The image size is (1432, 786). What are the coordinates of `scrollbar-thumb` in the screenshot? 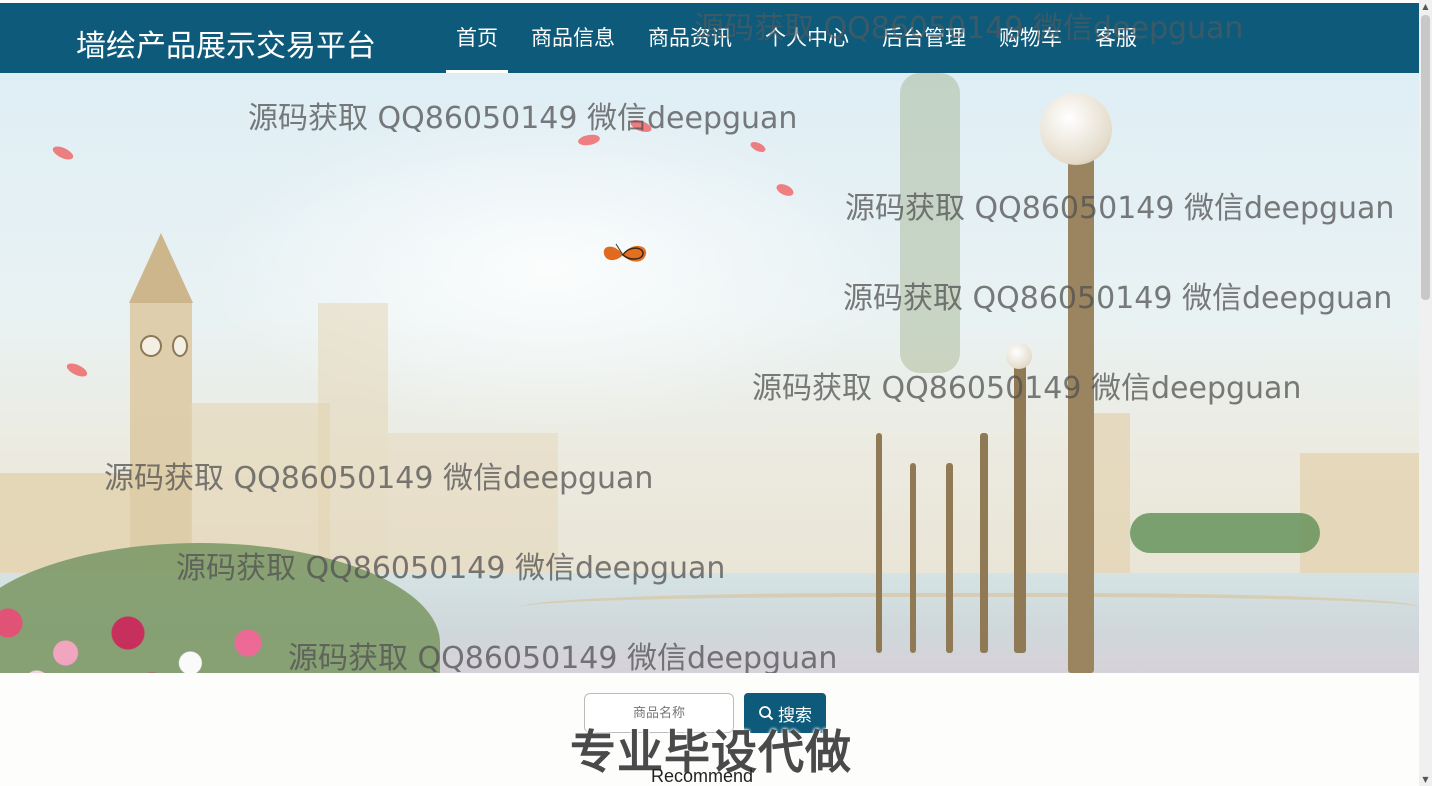 It's located at (1425, 157).